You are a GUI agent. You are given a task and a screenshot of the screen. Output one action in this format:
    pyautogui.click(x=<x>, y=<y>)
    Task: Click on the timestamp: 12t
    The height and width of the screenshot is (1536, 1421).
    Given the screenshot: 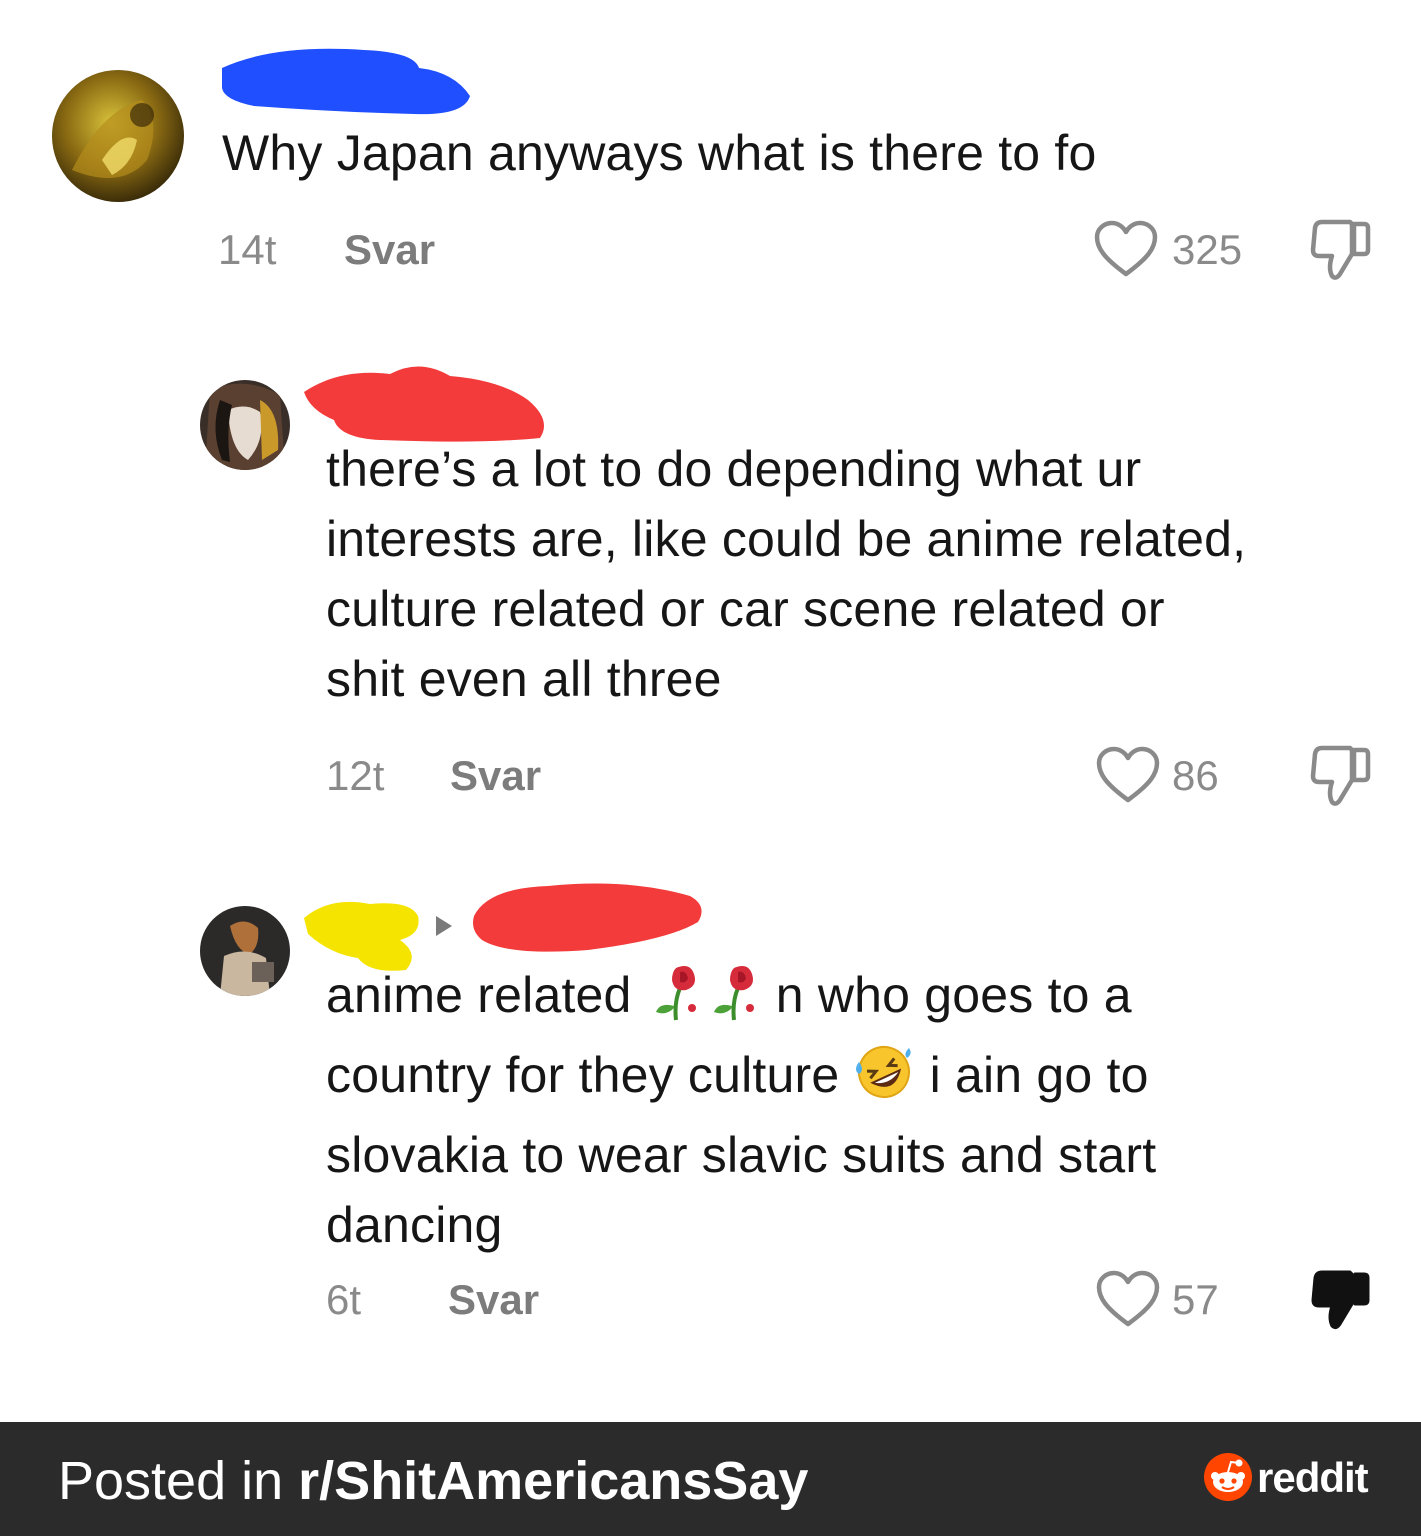 What is the action you would take?
    pyautogui.click(x=355, y=775)
    